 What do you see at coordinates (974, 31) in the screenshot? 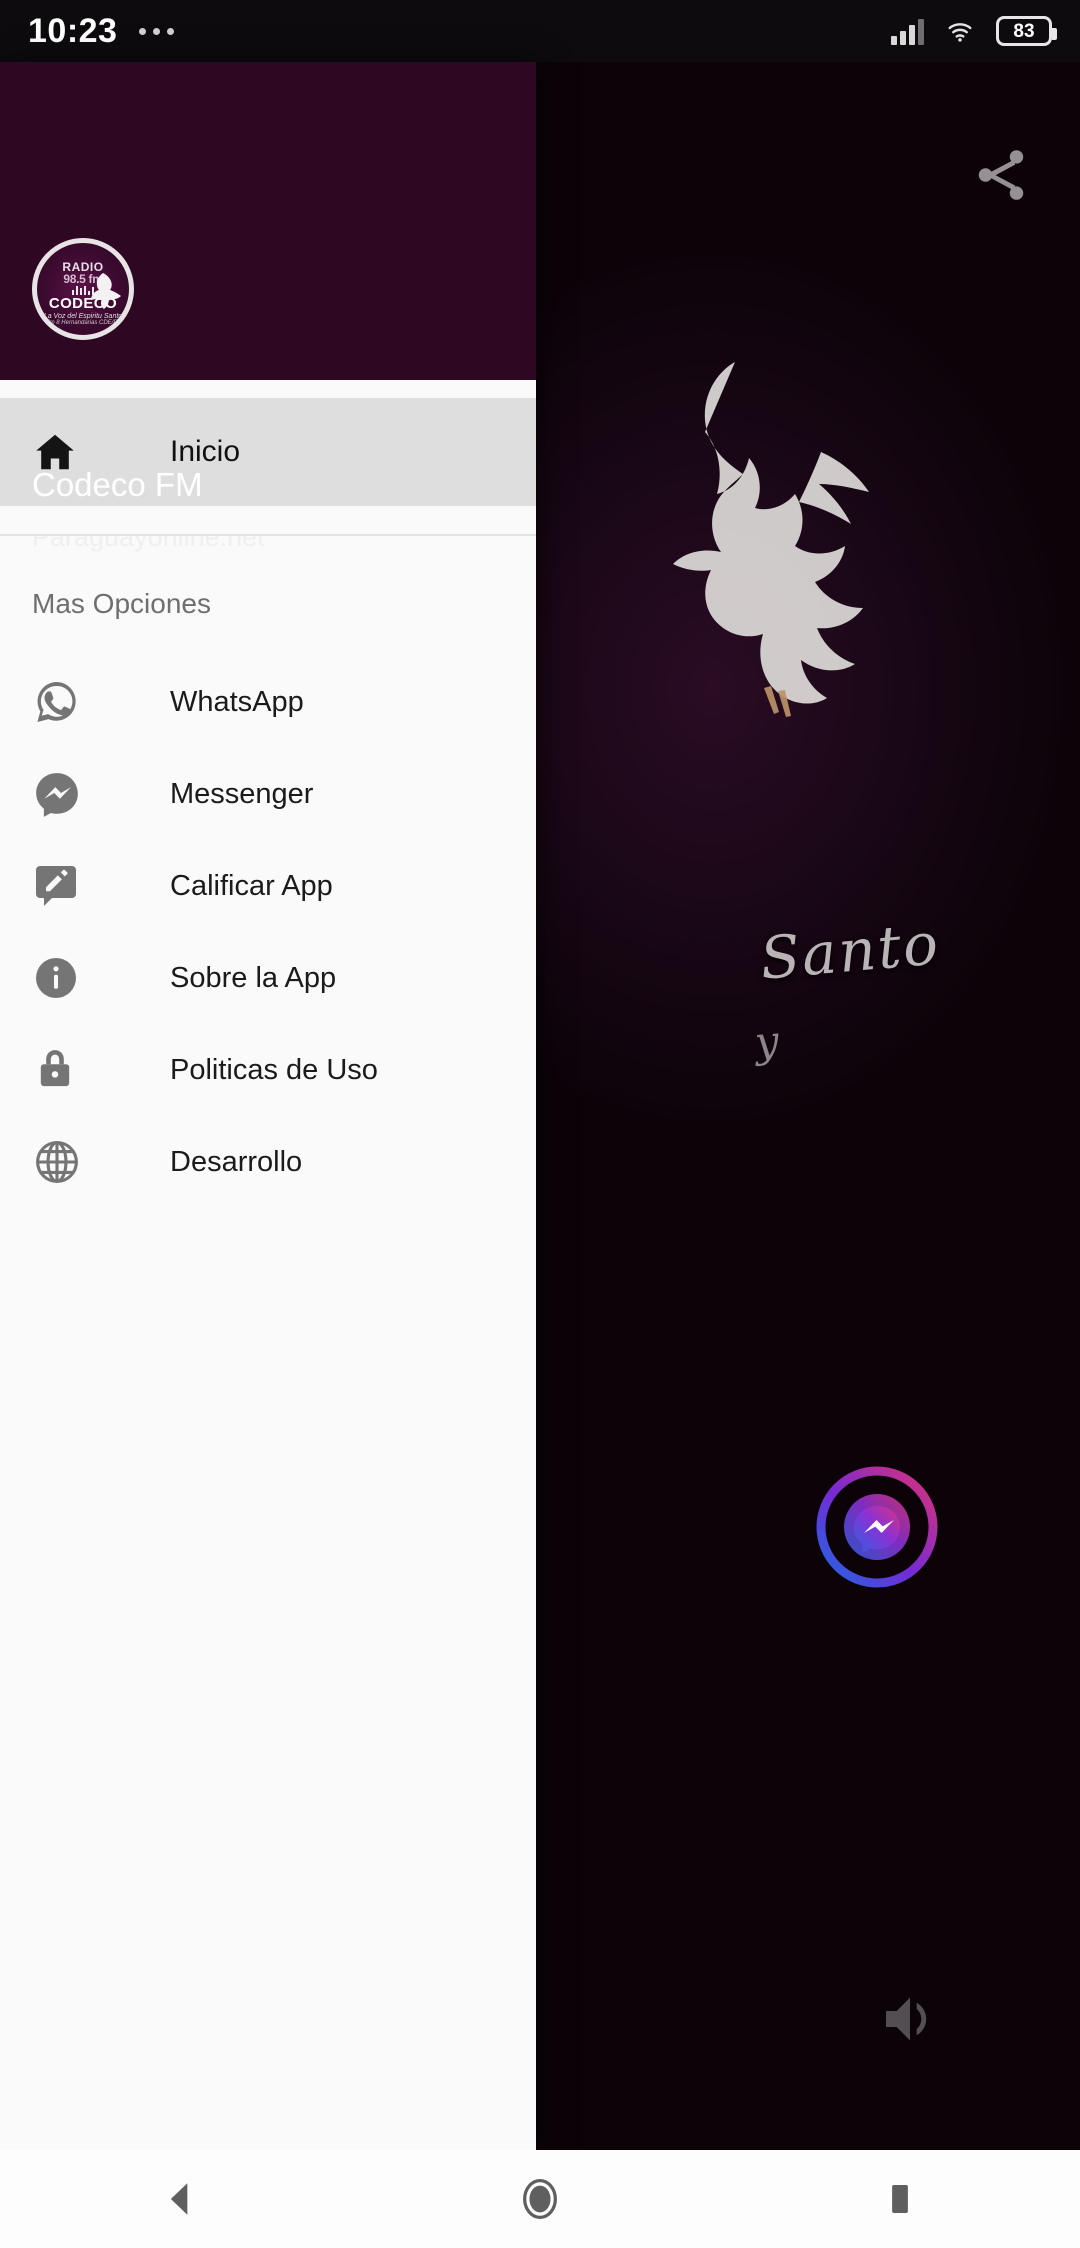
I see `status-bar-right: 83` at bounding box center [974, 31].